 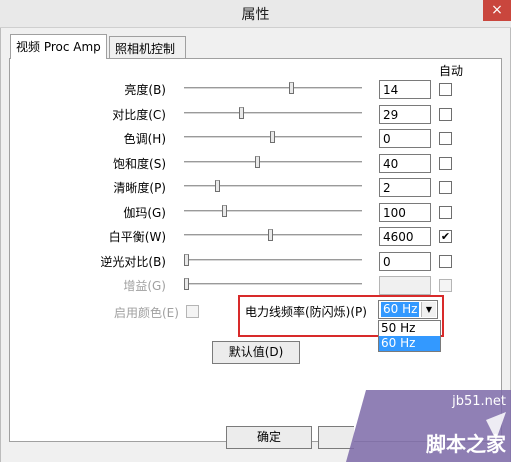 What do you see at coordinates (269, 437) in the screenshot?
I see `ok-button: 确定` at bounding box center [269, 437].